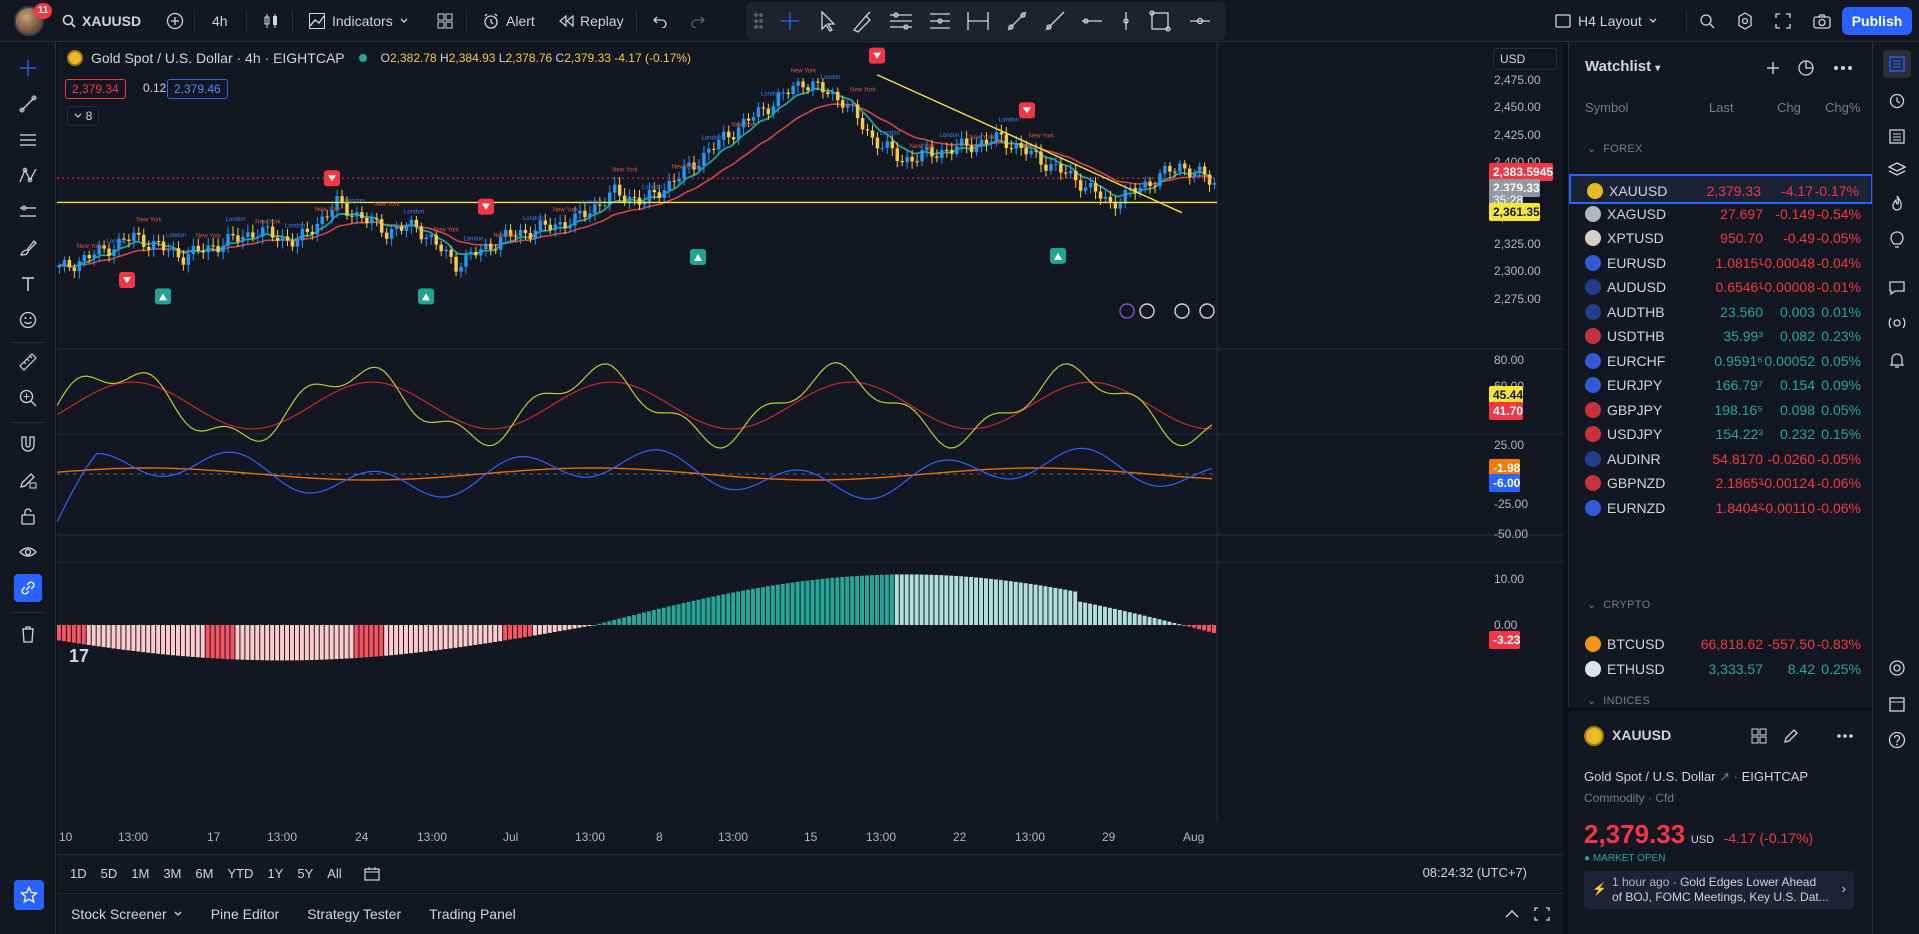 The height and width of the screenshot is (934, 1919). I want to click on templates-button, so click(445, 21).